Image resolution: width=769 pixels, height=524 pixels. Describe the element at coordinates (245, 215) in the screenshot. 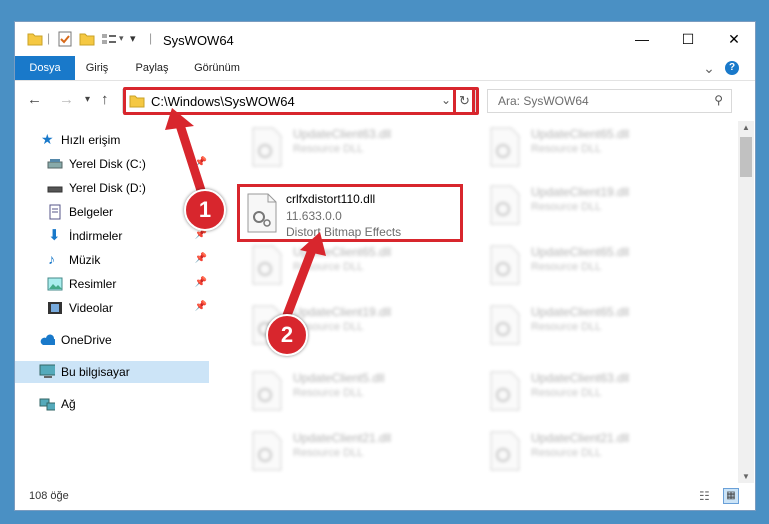

I see `annotation-overlay` at that location.